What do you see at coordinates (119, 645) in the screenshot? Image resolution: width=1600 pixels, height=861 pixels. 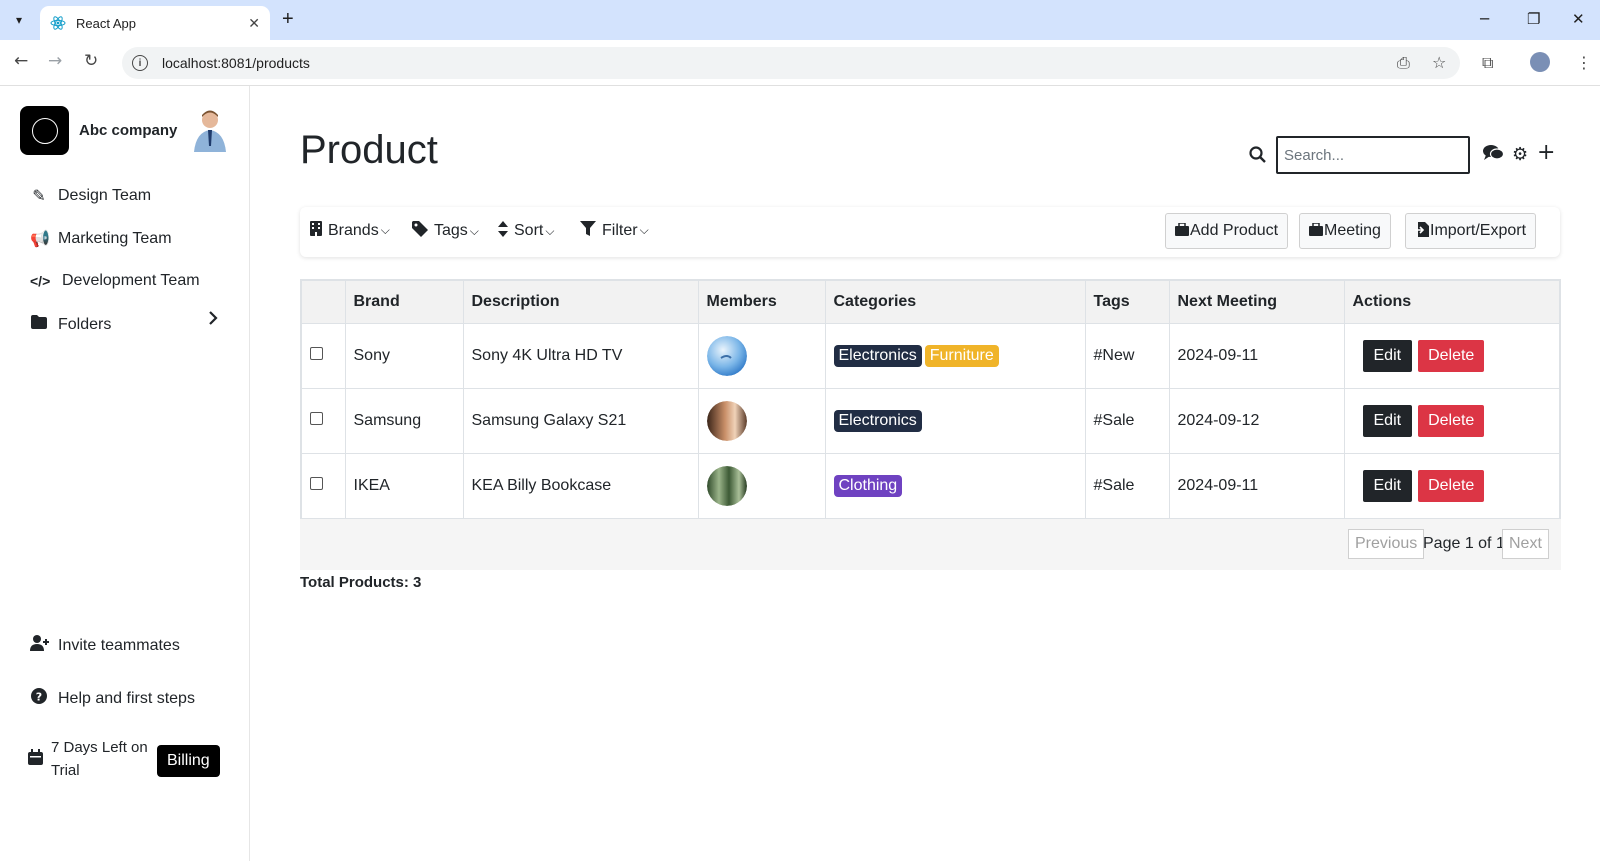 I see `invite-label: Invite teammates` at bounding box center [119, 645].